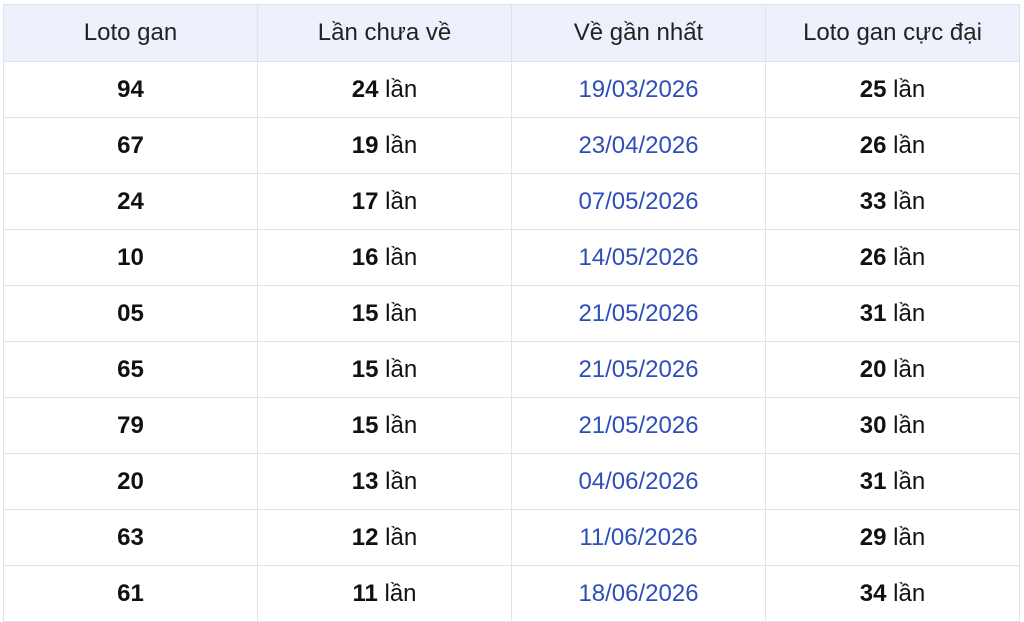  Describe the element at coordinates (892, 33) in the screenshot. I see `header-loto-gan-cuc-dai: Loto gan cực đại` at that location.